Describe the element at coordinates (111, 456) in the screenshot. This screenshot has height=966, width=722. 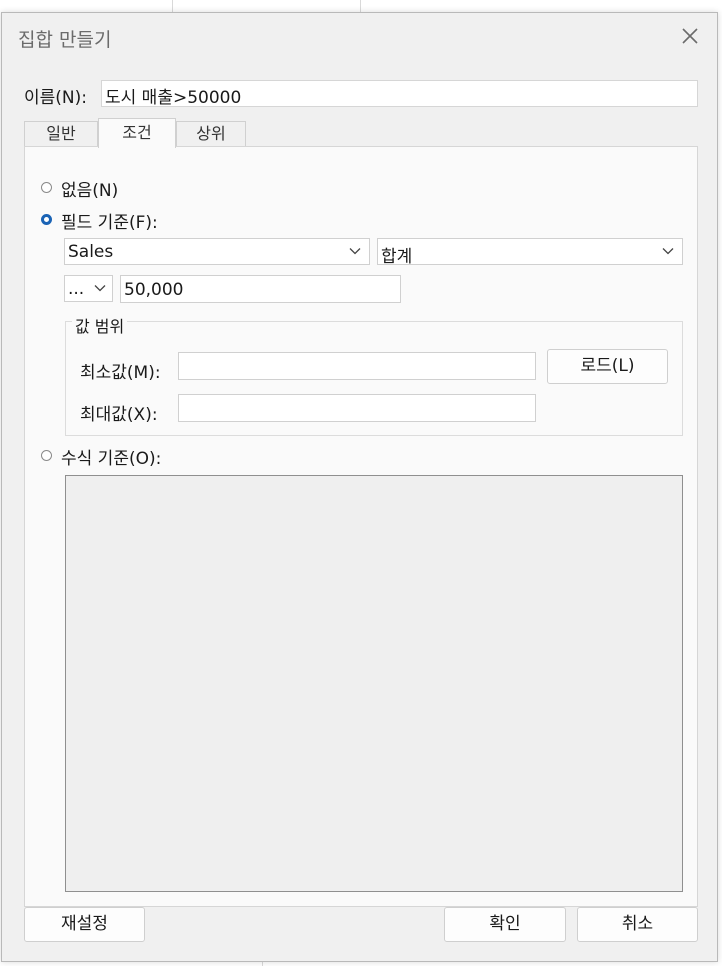
I see `radio-by-formula-label: 수식 기준(O):` at that location.